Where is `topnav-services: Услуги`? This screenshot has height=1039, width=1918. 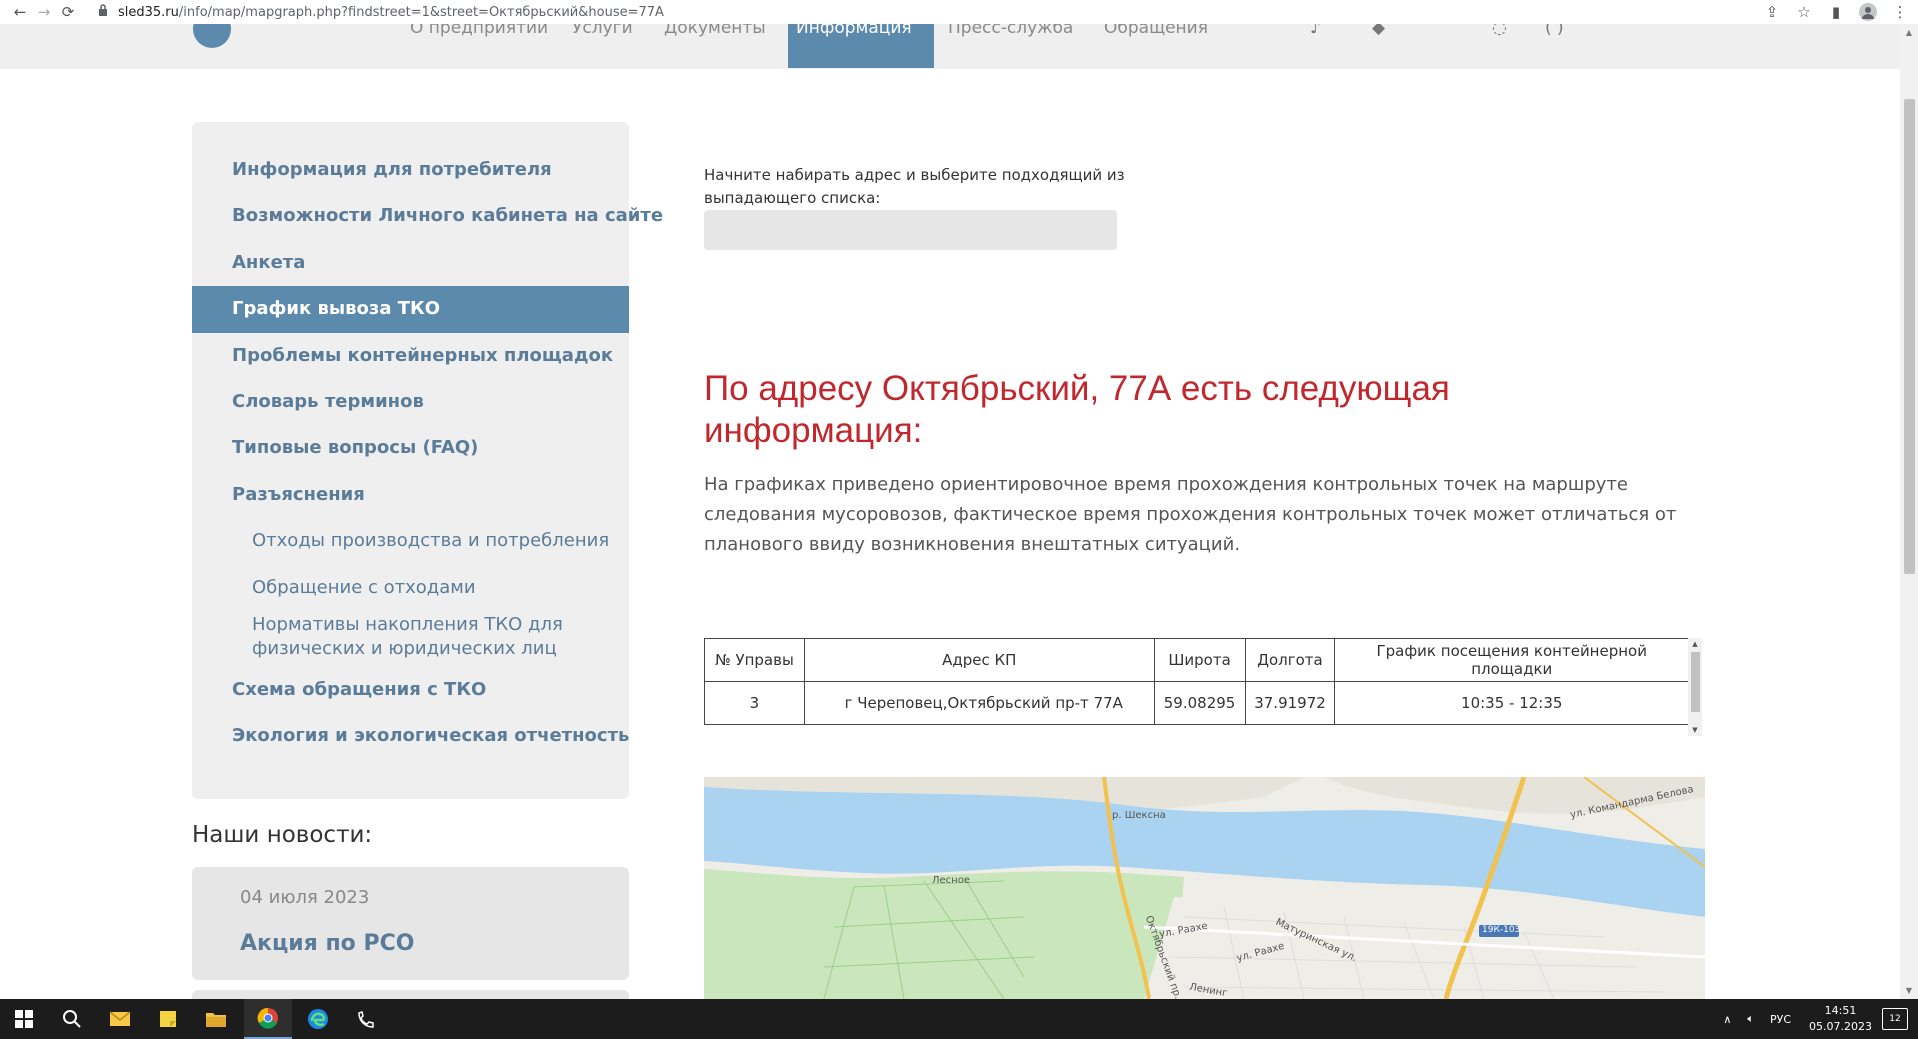
topnav-services: Услуги is located at coordinates (602, 31).